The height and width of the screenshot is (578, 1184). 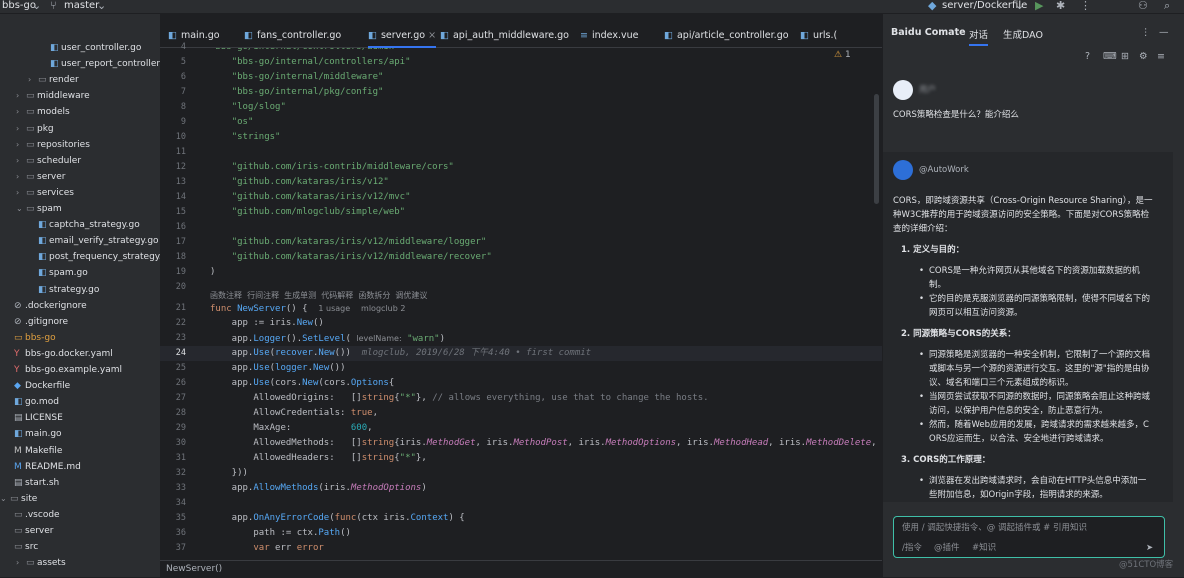 I want to click on tree-item: M Makefile, so click(x=33, y=451).